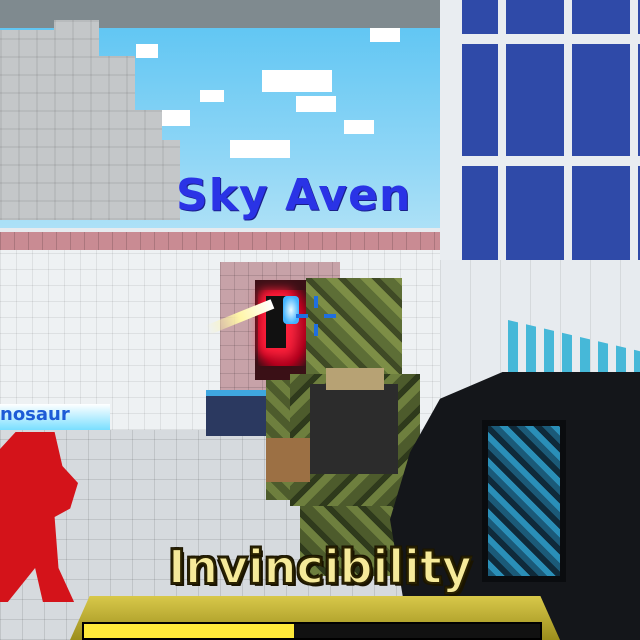 The height and width of the screenshot is (640, 640). I want to click on powerup-label: Invincibility, so click(320, 567).